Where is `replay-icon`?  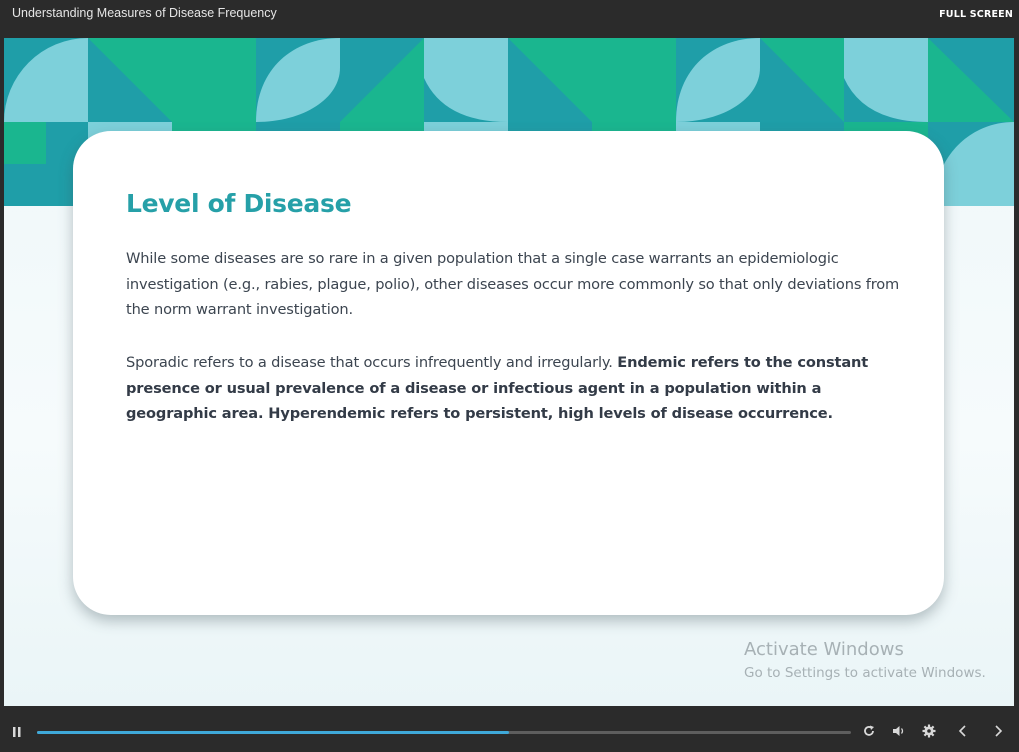 replay-icon is located at coordinates (869, 730).